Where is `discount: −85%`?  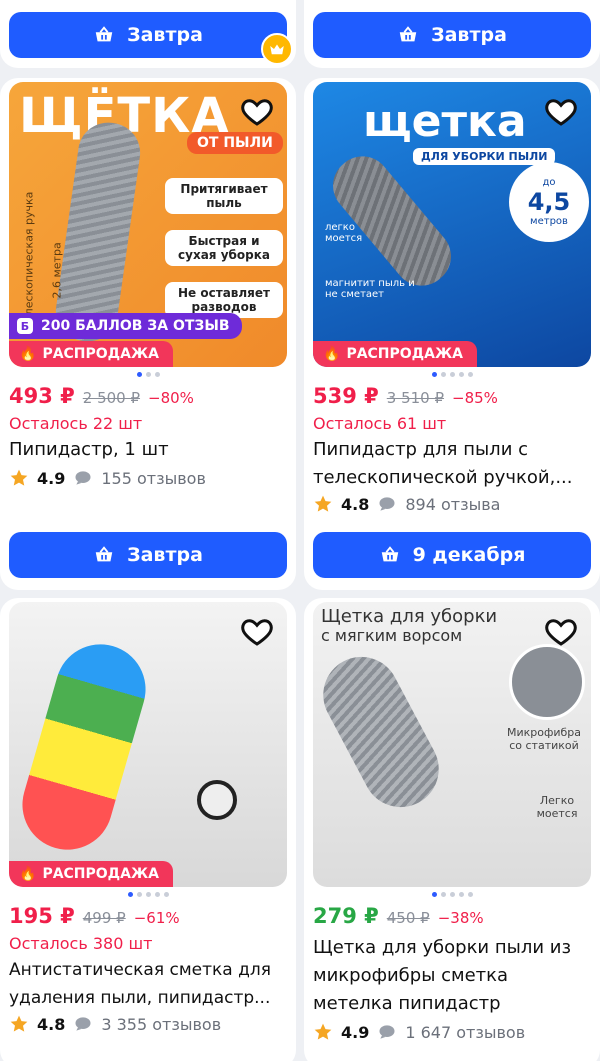
discount: −85% is located at coordinates (475, 398).